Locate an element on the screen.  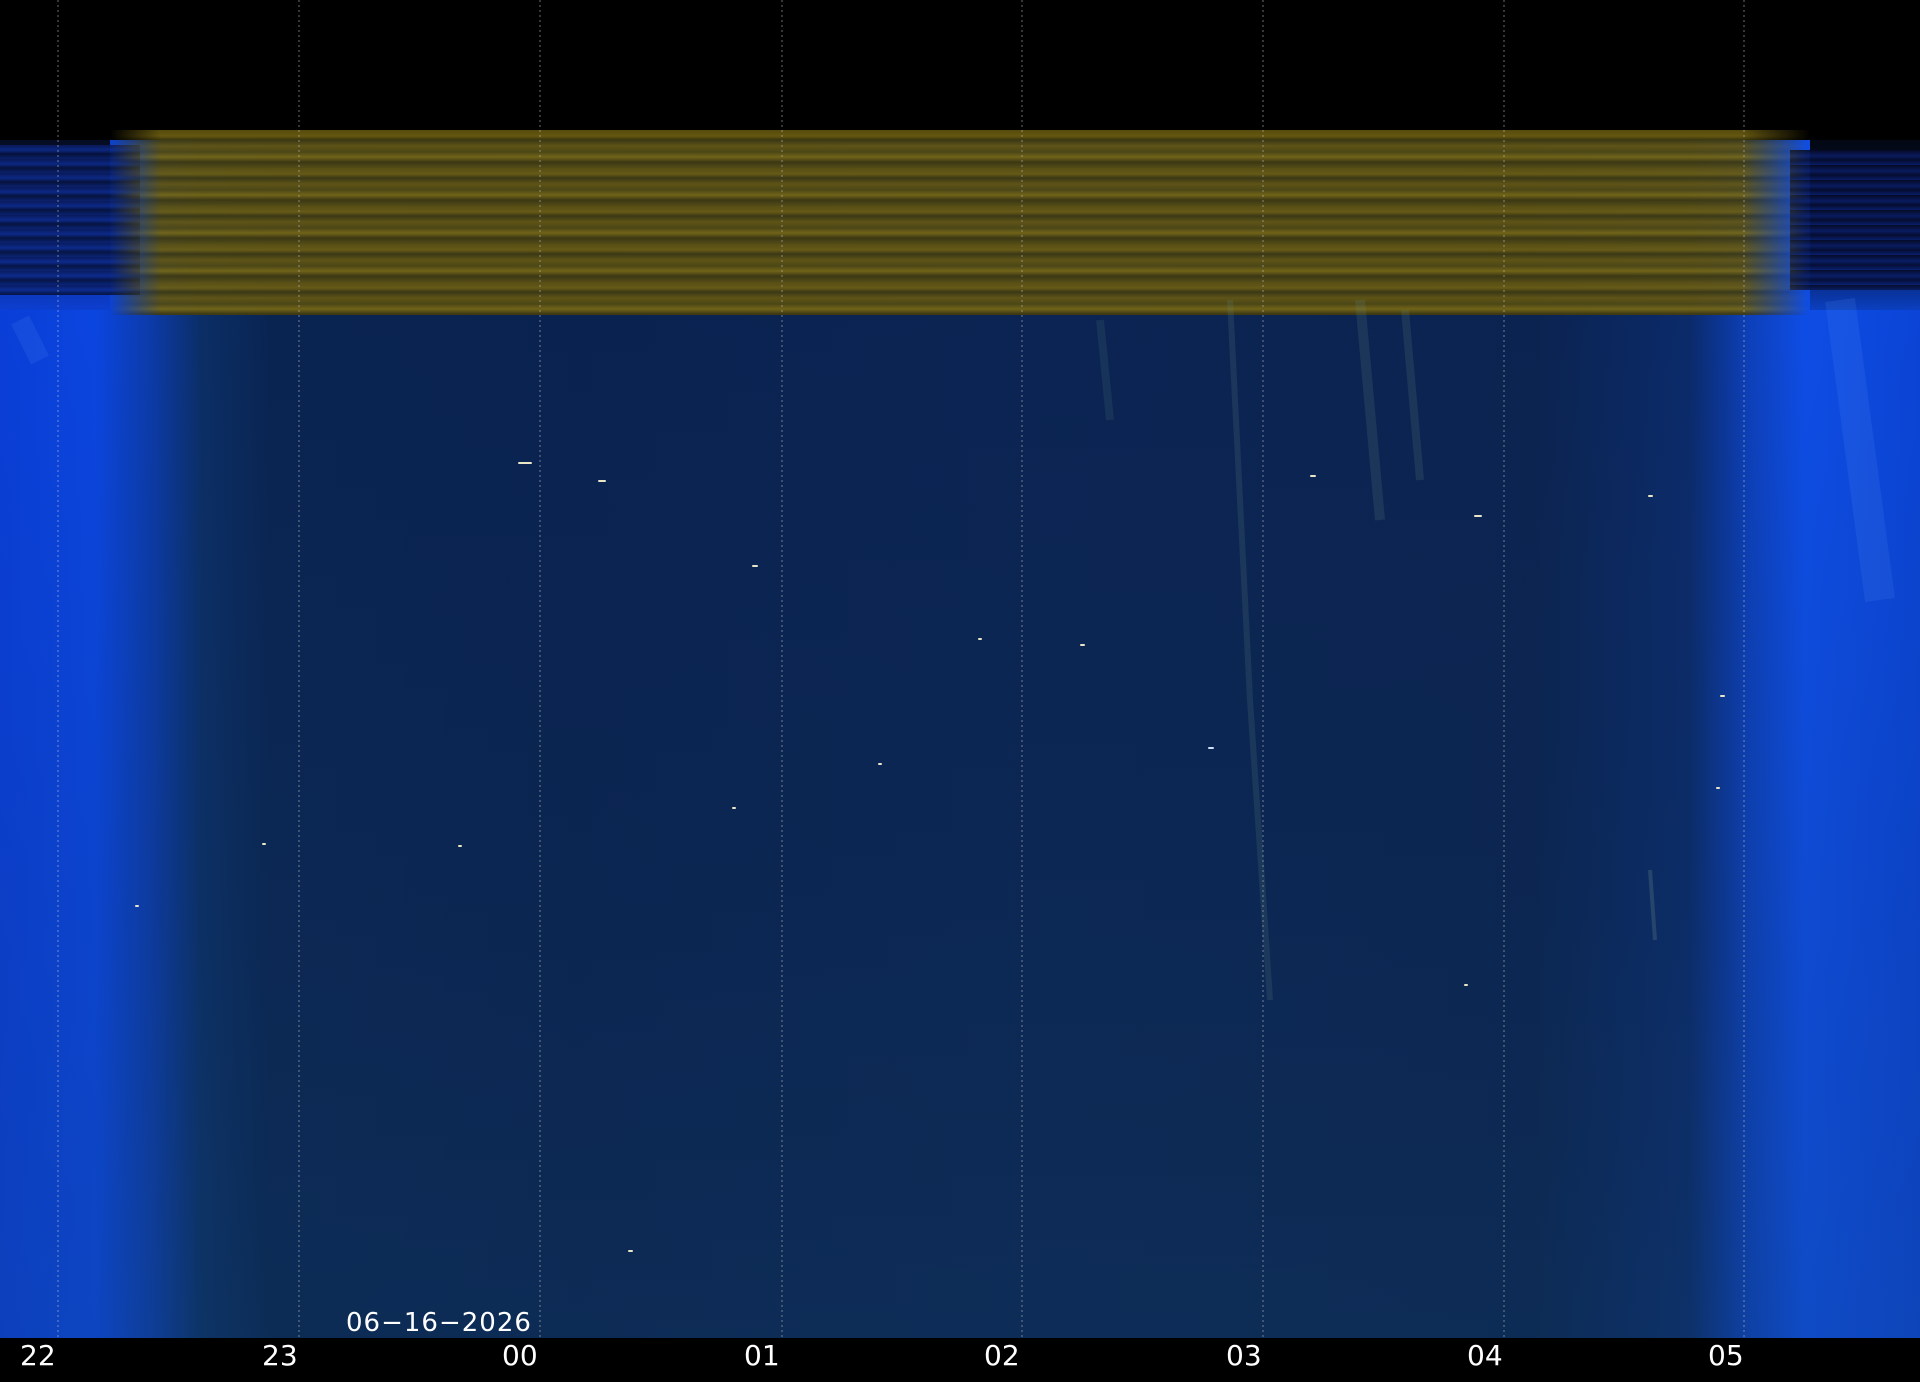
date-label: 06−16−2026 is located at coordinates (439, 1323).